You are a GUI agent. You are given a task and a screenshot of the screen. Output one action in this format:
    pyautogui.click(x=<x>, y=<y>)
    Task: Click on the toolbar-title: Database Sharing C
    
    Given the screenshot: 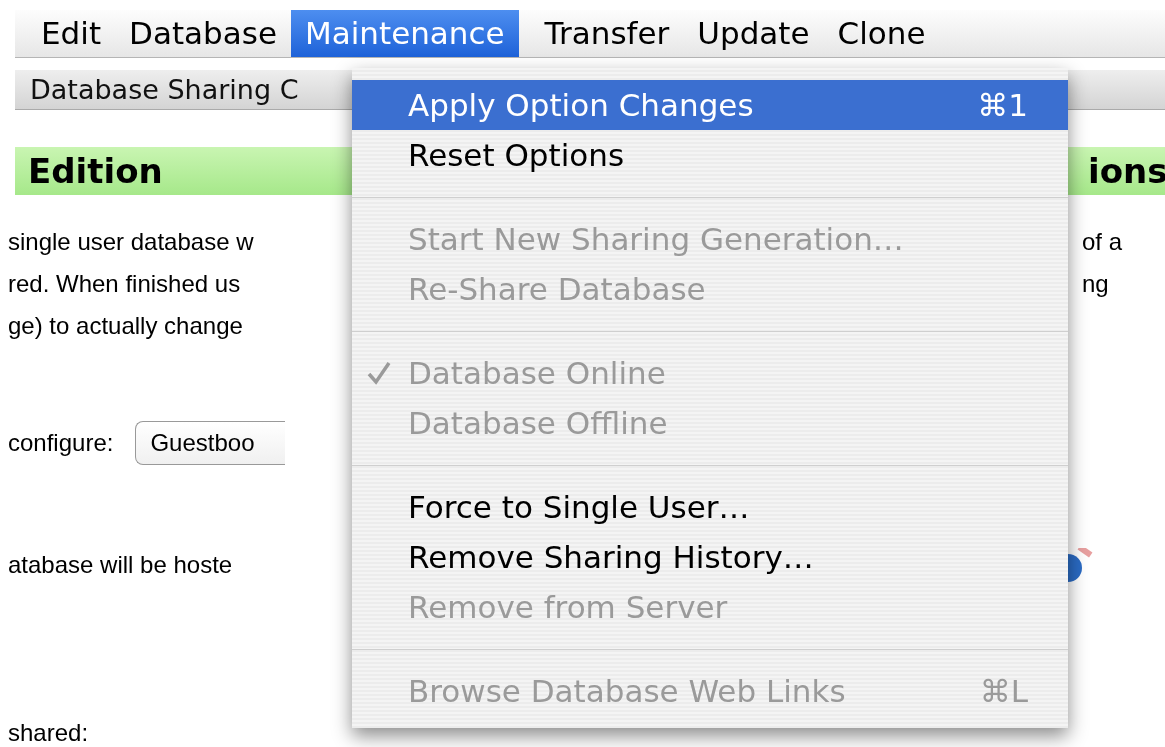 What is the action you would take?
    pyautogui.click(x=164, y=89)
    